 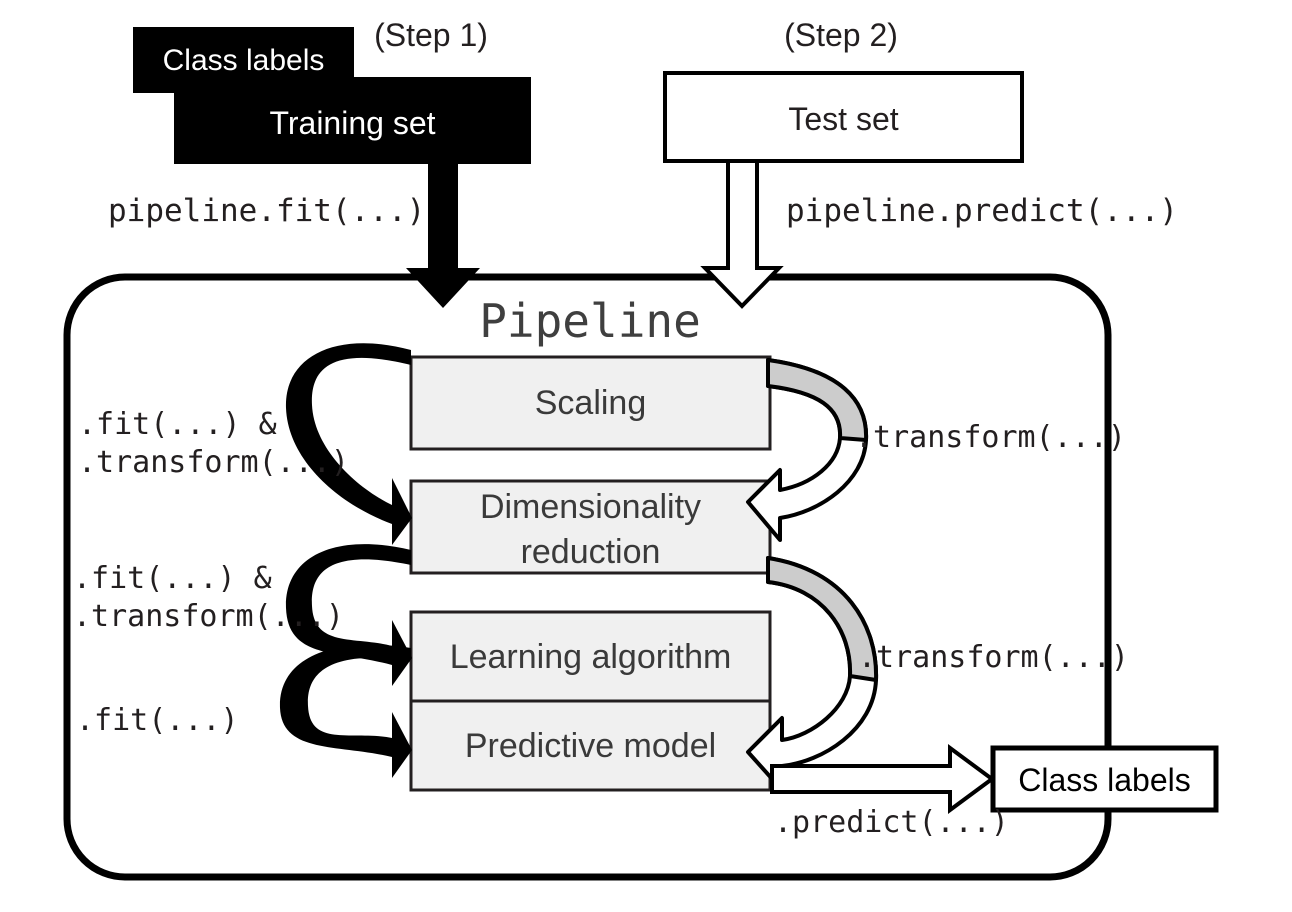 What do you see at coordinates (982, 211) in the screenshot?
I see `pipeline-predict-call-label: pipeline.predict(...)` at bounding box center [982, 211].